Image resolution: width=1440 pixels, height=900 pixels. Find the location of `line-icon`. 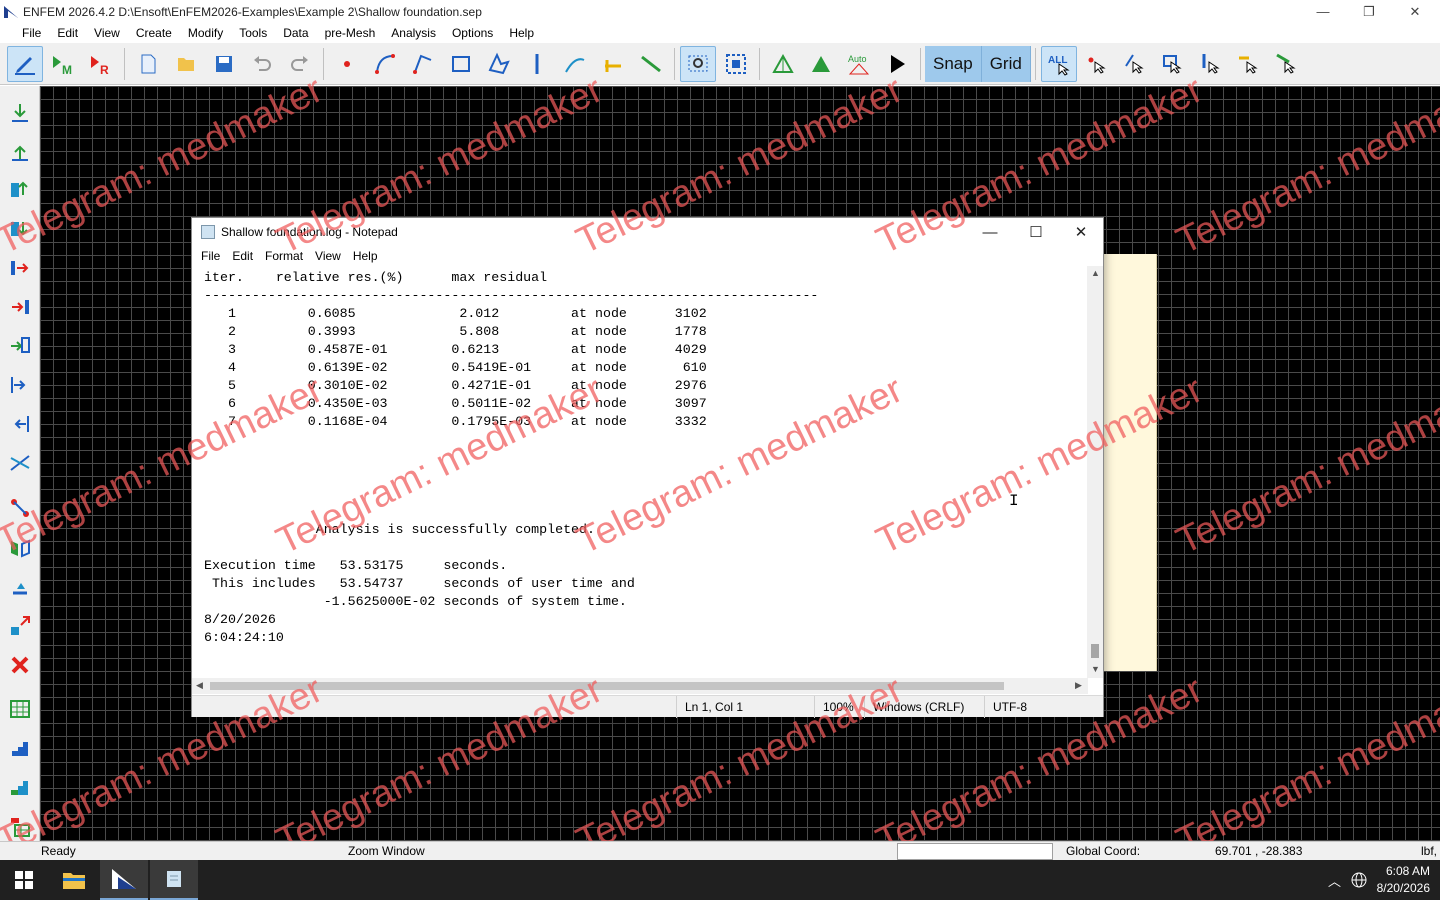

line-icon is located at coordinates (651, 63).